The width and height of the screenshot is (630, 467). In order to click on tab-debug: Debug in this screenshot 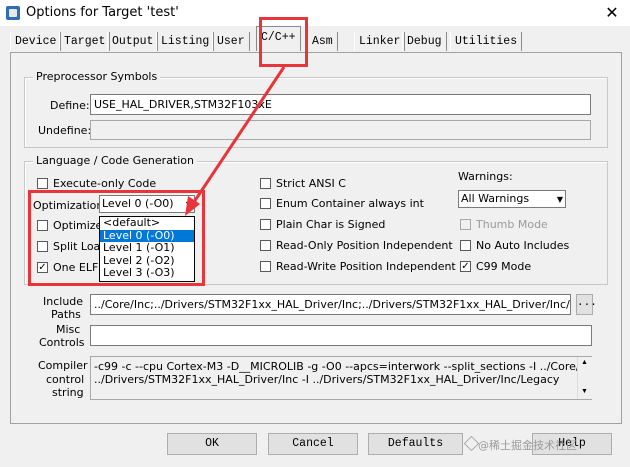, I will do `click(424, 41)`.